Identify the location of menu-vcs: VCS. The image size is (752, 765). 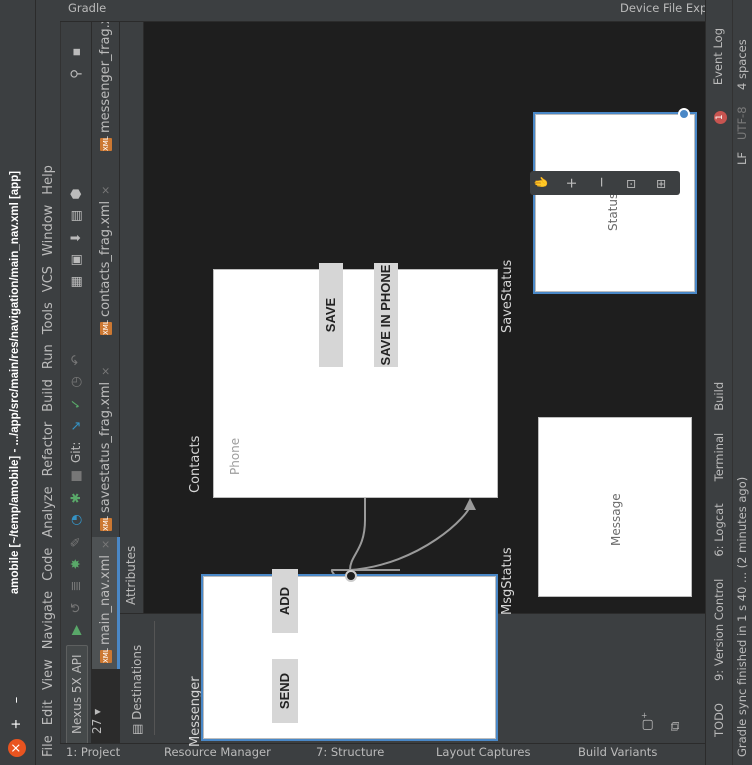
(48, 279).